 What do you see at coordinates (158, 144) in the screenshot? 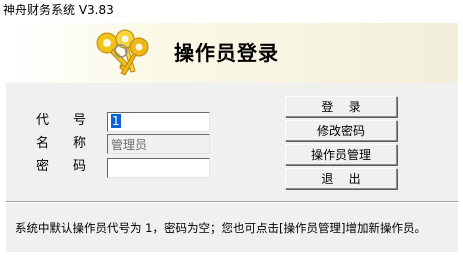
I see `operator-name-field: 管理员` at bounding box center [158, 144].